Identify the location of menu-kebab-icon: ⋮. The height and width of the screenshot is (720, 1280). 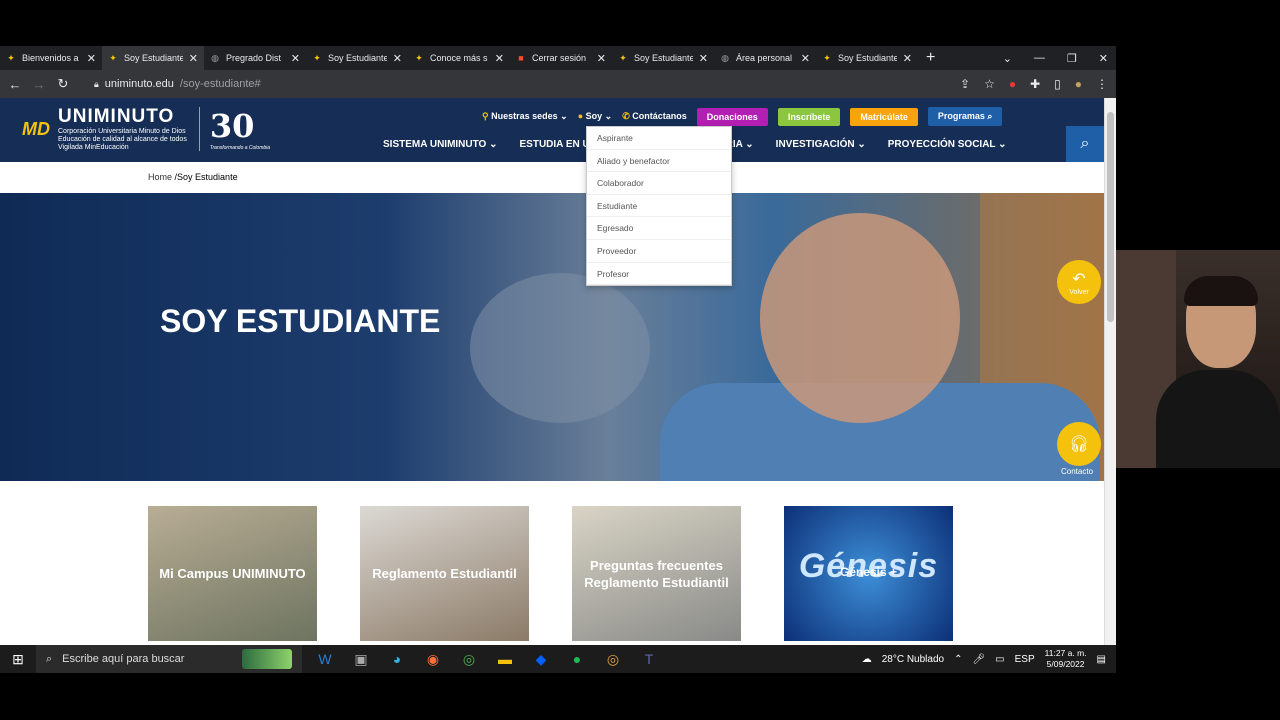
(1102, 84).